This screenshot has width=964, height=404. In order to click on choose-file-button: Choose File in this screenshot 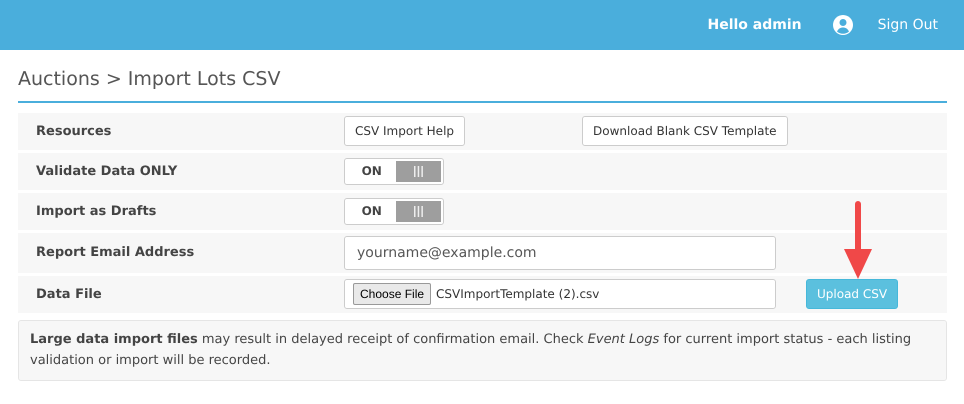, I will do `click(392, 294)`.